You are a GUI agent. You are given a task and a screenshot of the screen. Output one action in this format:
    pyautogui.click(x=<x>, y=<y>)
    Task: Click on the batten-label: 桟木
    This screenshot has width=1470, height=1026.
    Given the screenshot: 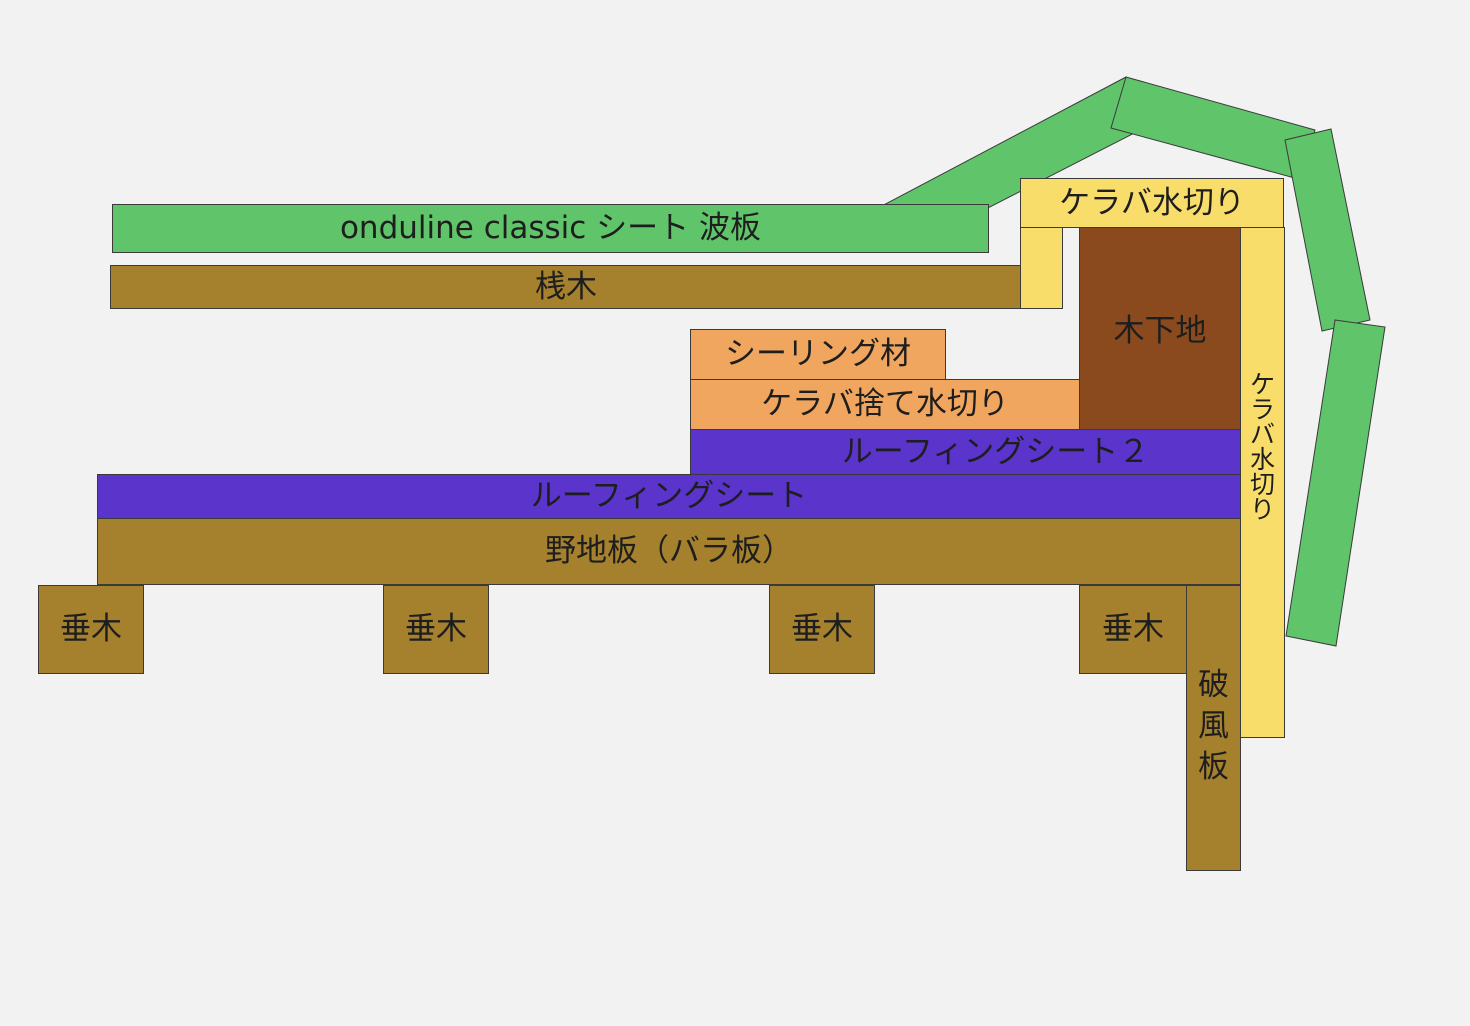 What is the action you would take?
    pyautogui.click(x=566, y=286)
    